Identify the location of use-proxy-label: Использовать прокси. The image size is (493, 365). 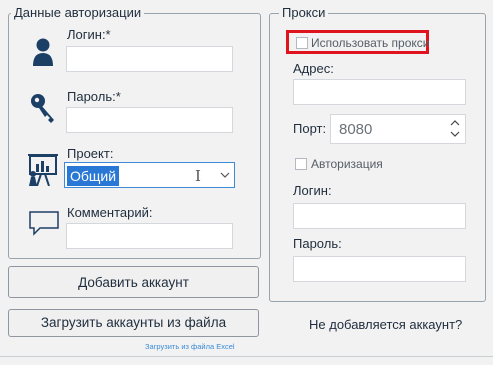
(370, 43).